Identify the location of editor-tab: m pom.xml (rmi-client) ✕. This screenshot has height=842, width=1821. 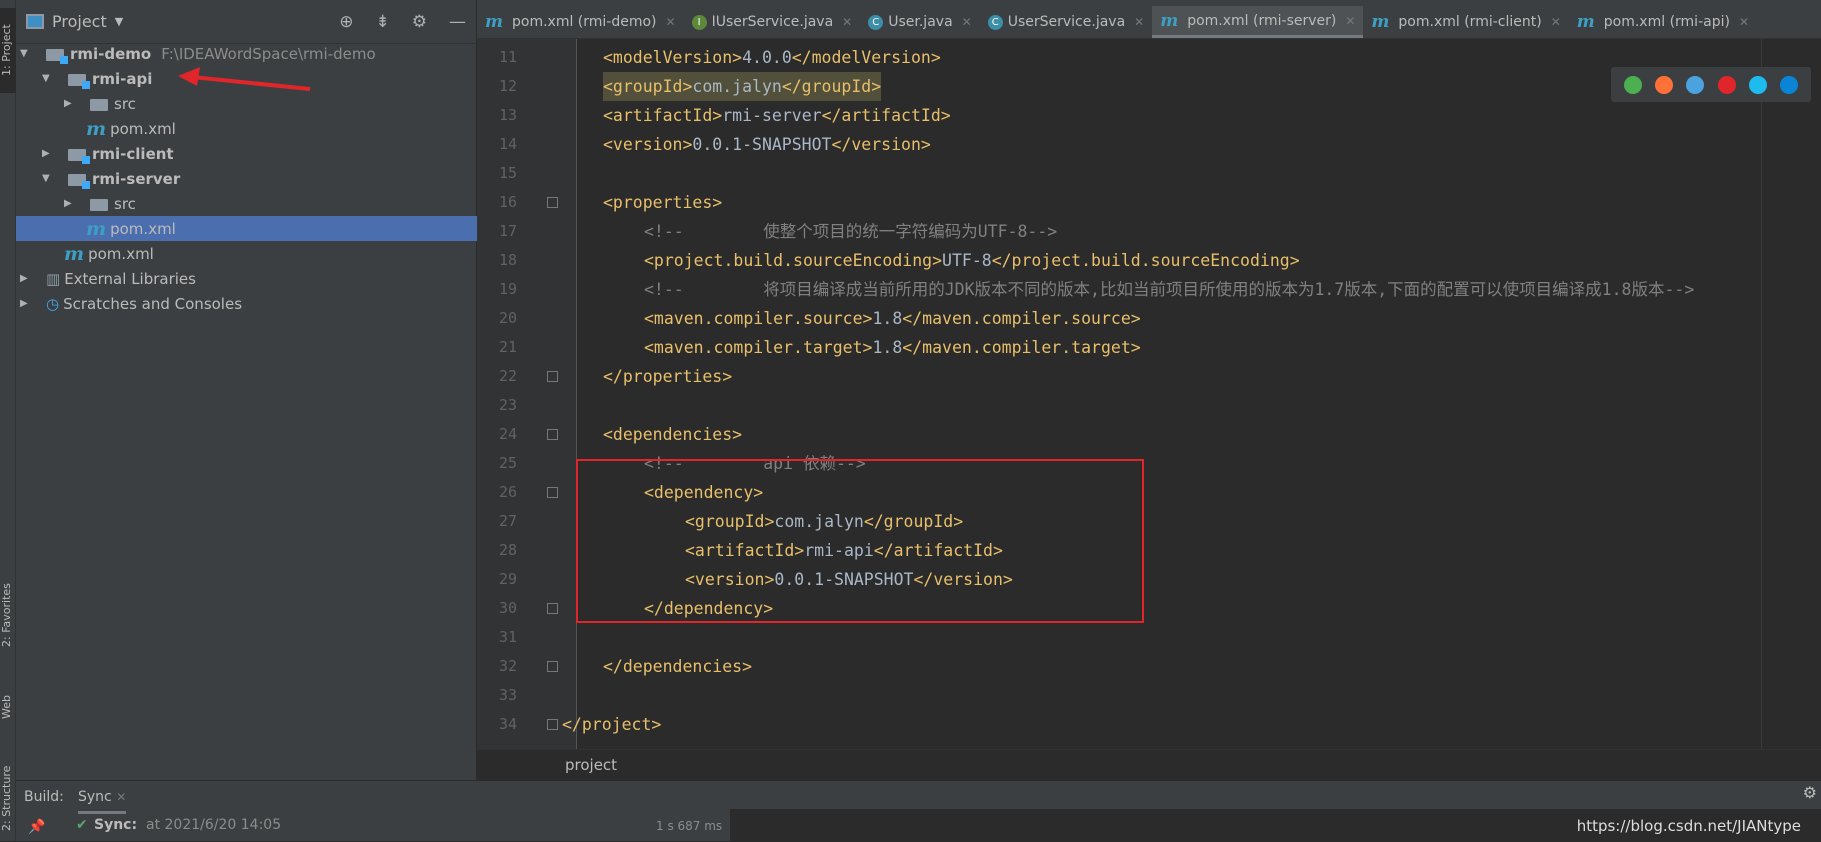
(1465, 22).